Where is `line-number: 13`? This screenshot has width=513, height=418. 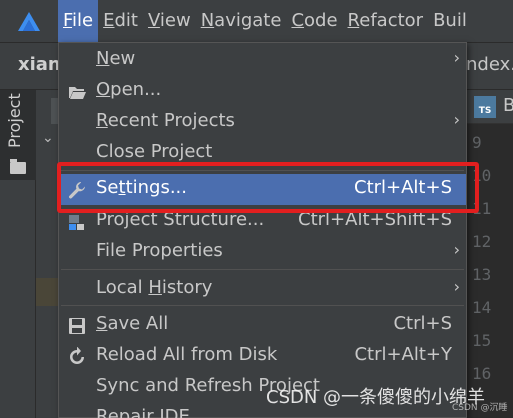
line-number: 13 is located at coordinates (482, 274).